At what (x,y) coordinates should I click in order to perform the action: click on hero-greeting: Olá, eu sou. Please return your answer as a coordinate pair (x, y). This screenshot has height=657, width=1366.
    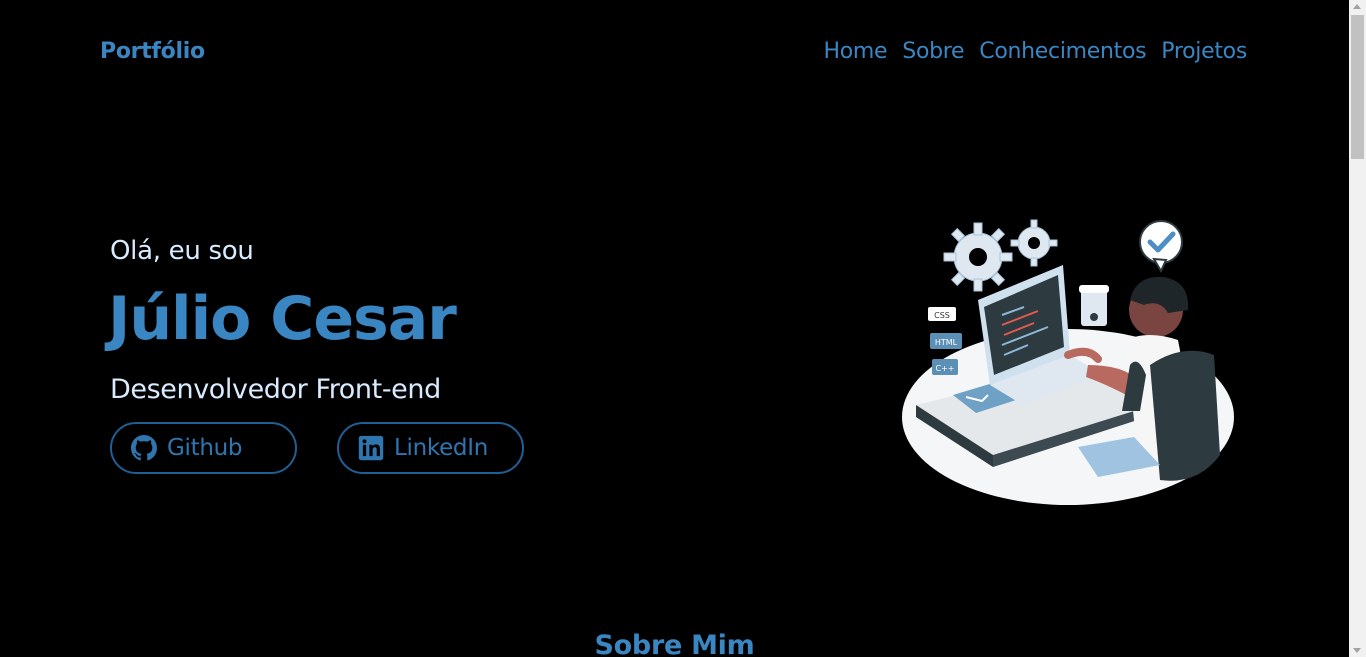
    Looking at the image, I should click on (182, 251).